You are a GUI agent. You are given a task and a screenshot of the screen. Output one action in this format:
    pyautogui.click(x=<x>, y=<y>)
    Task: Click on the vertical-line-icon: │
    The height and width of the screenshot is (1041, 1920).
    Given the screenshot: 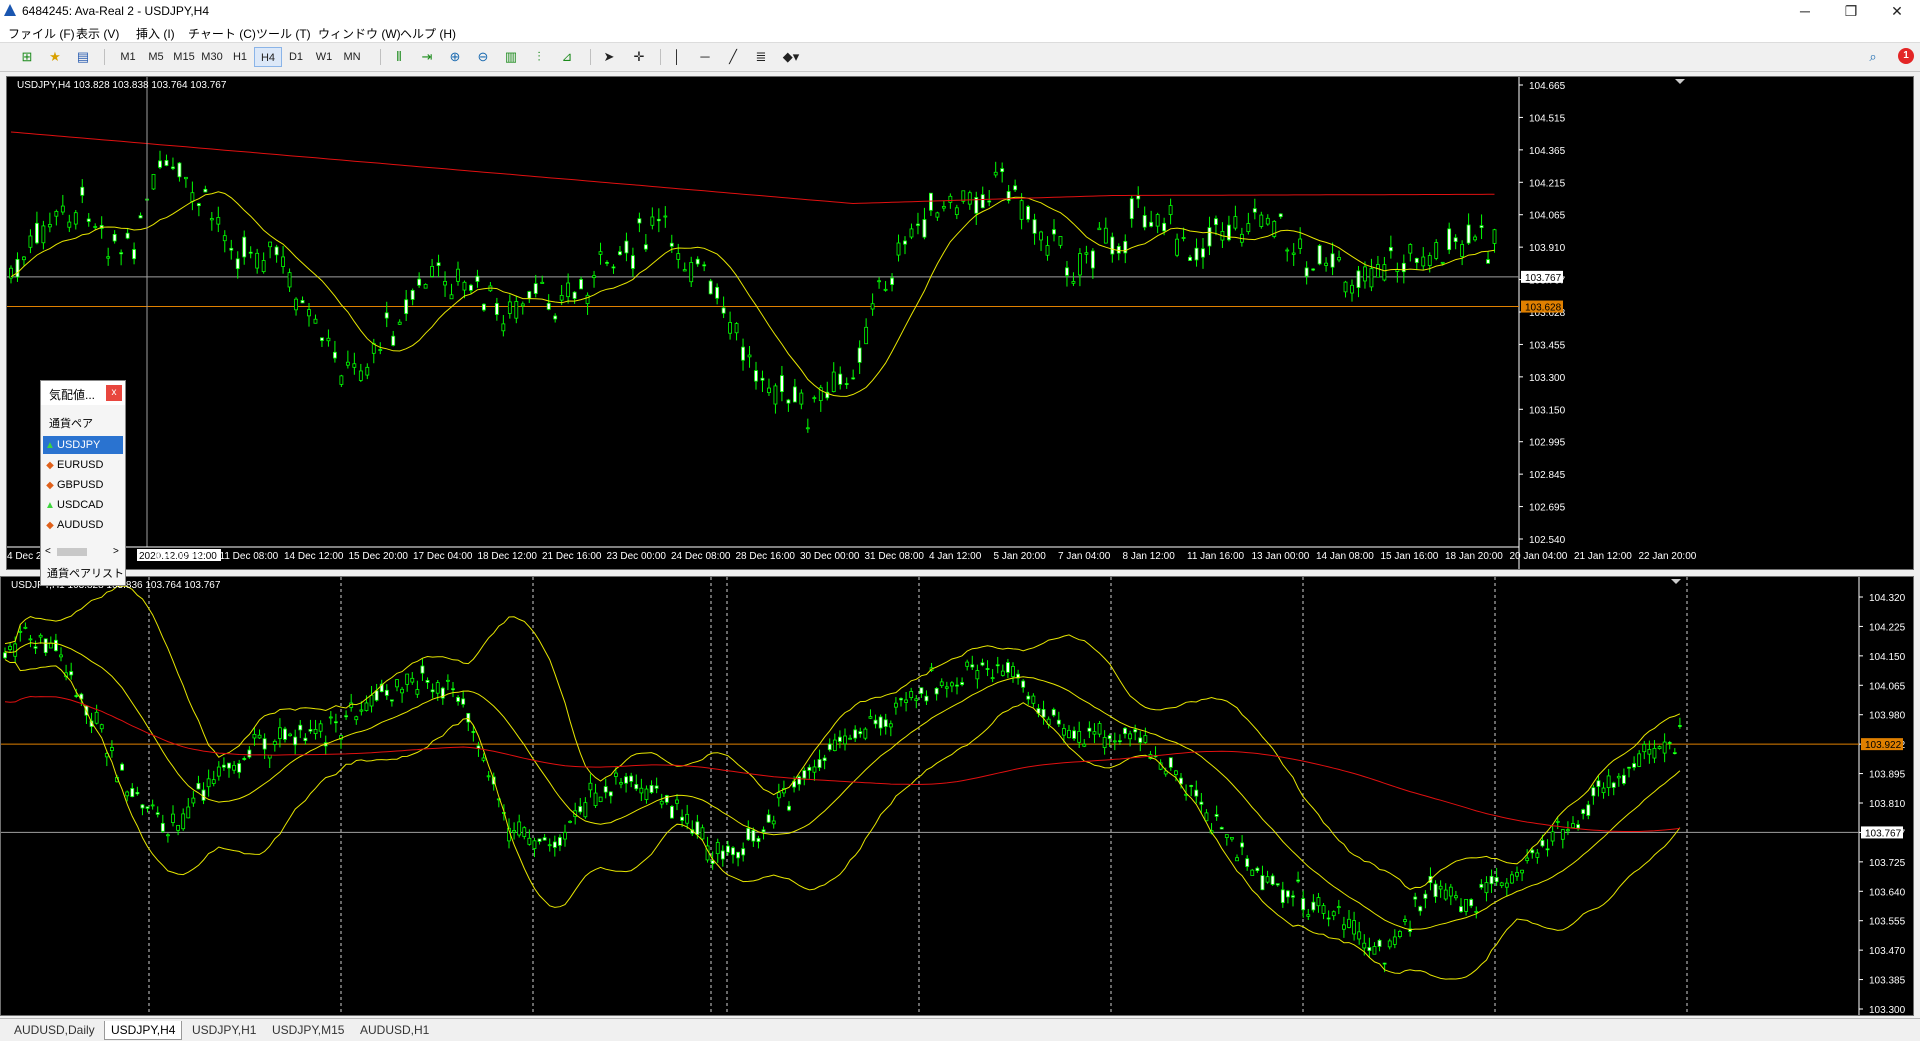 What is the action you would take?
    pyautogui.click(x=677, y=57)
    